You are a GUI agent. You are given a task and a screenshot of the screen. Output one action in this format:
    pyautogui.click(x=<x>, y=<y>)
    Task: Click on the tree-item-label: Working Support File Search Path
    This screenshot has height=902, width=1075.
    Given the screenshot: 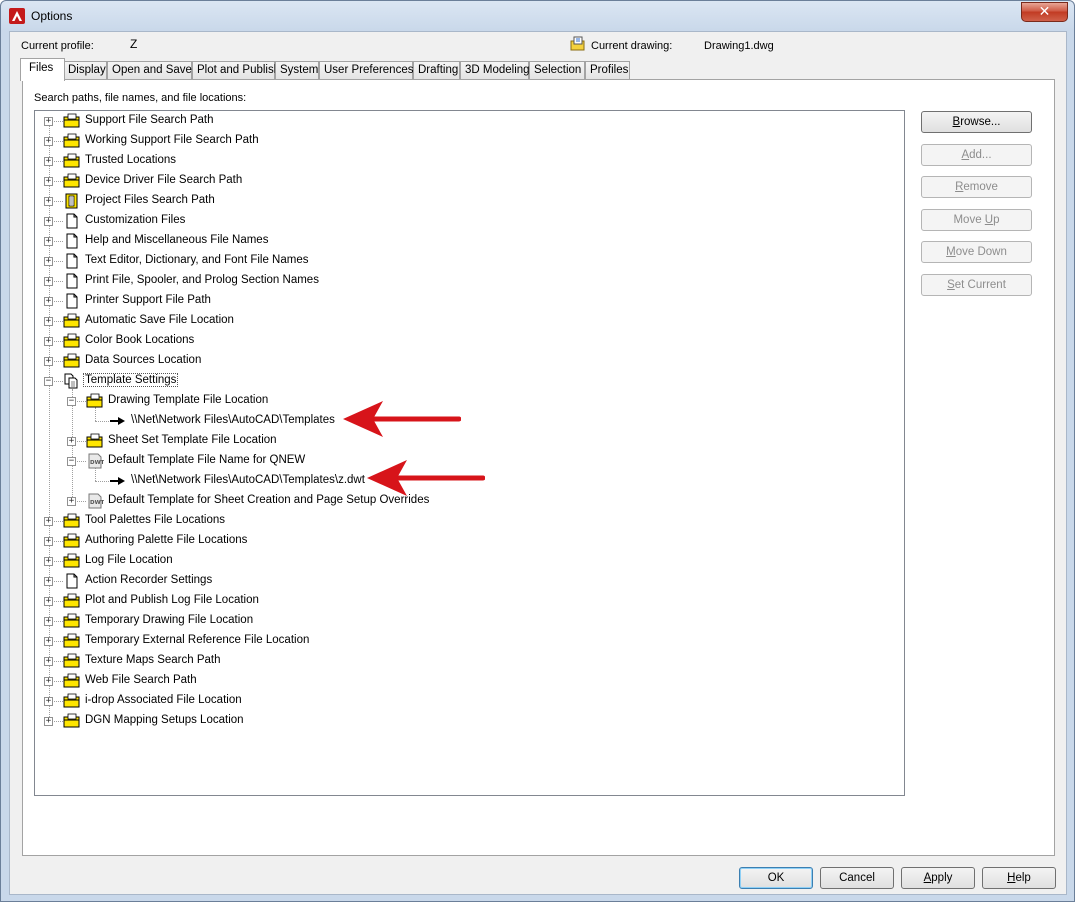 What is the action you would take?
    pyautogui.click(x=172, y=140)
    